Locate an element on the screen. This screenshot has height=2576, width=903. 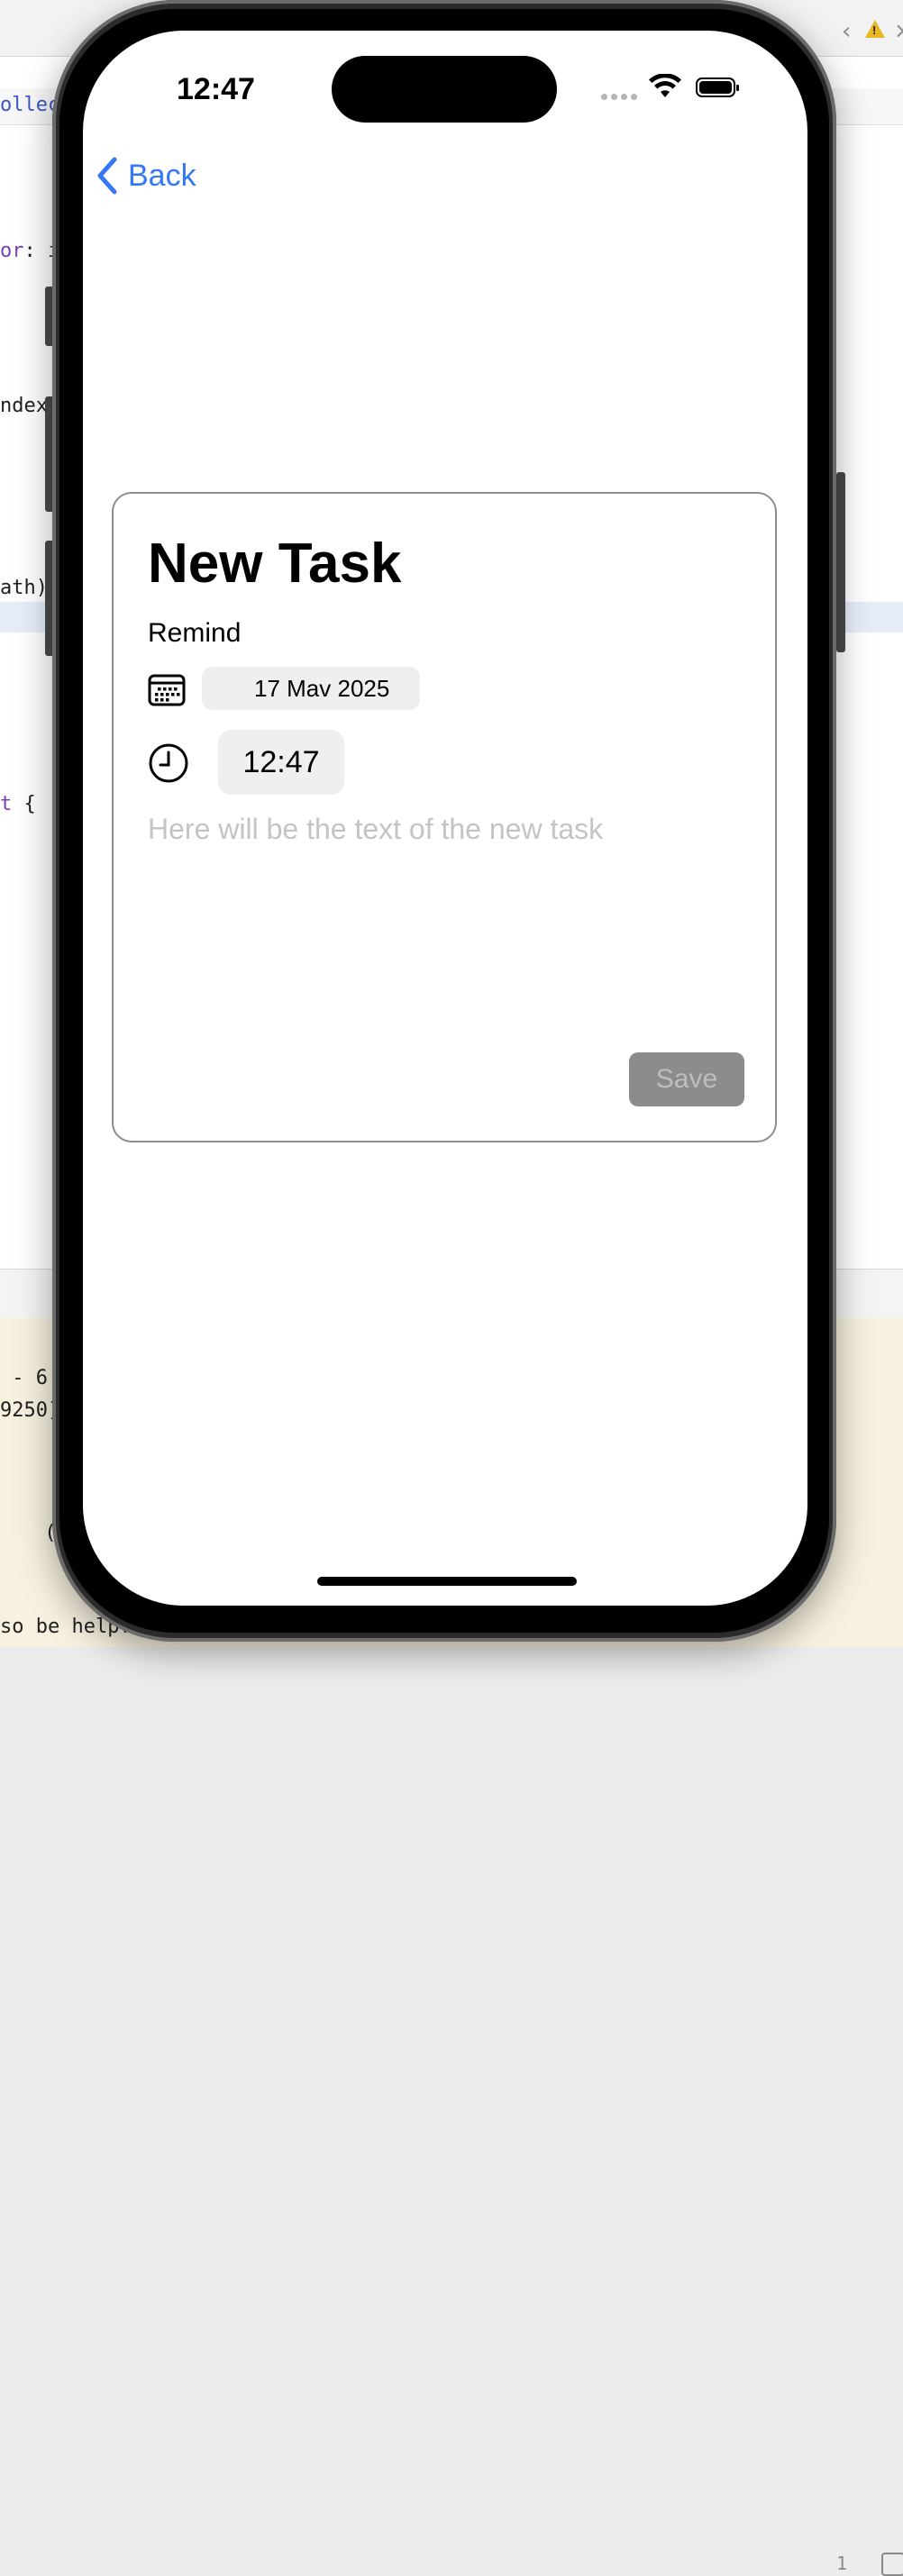
time-picker: 12:47 is located at coordinates (281, 762).